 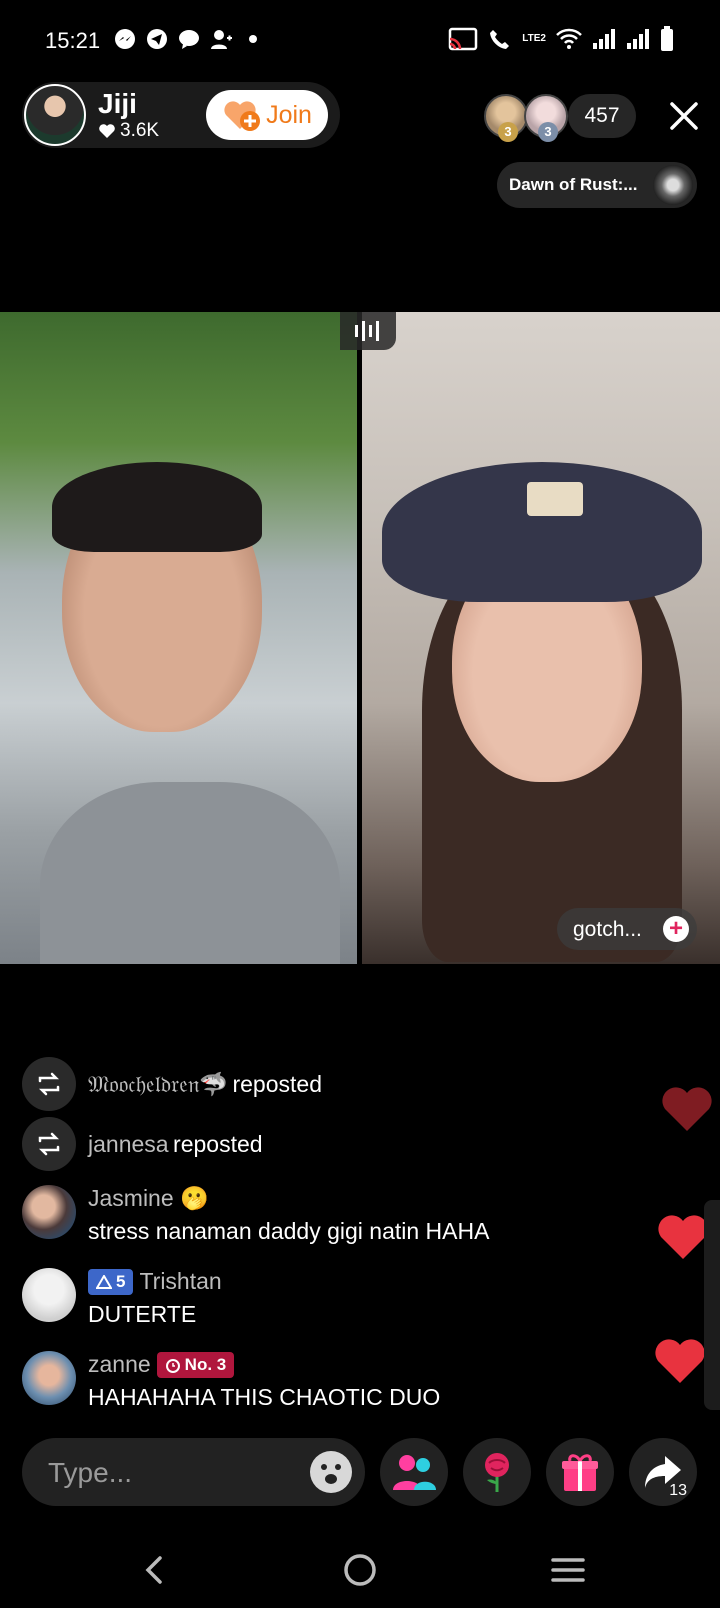 What do you see at coordinates (684, 116) in the screenshot?
I see `close-icon` at bounding box center [684, 116].